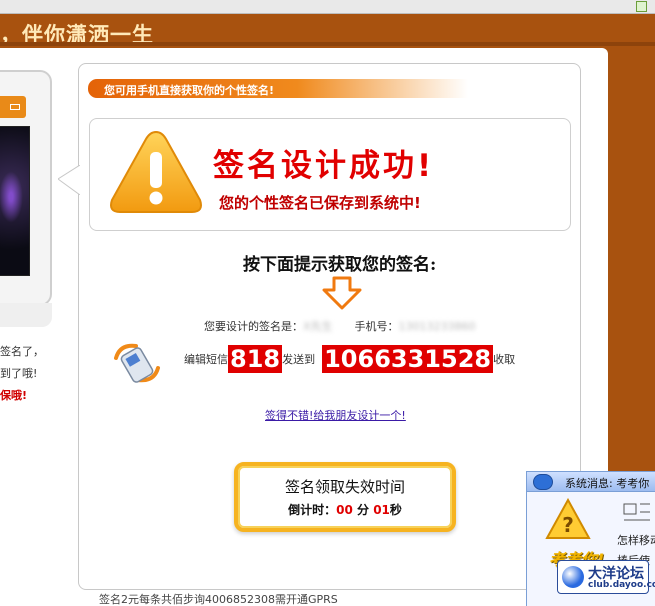 Image resolution: width=655 pixels, height=606 pixels. I want to click on timer-title: 签名领取失效时间, so click(344, 487).